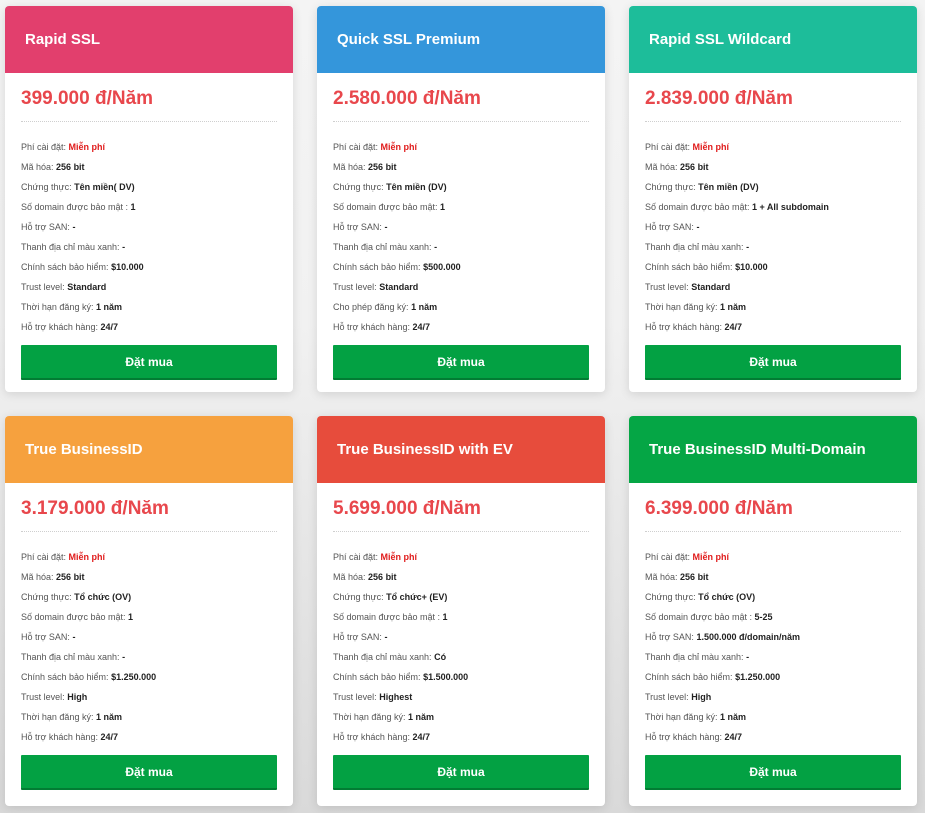 This screenshot has width=925, height=813. I want to click on feature-item: Chính sách bảo hiểm: $1.250.000, so click(157, 677).